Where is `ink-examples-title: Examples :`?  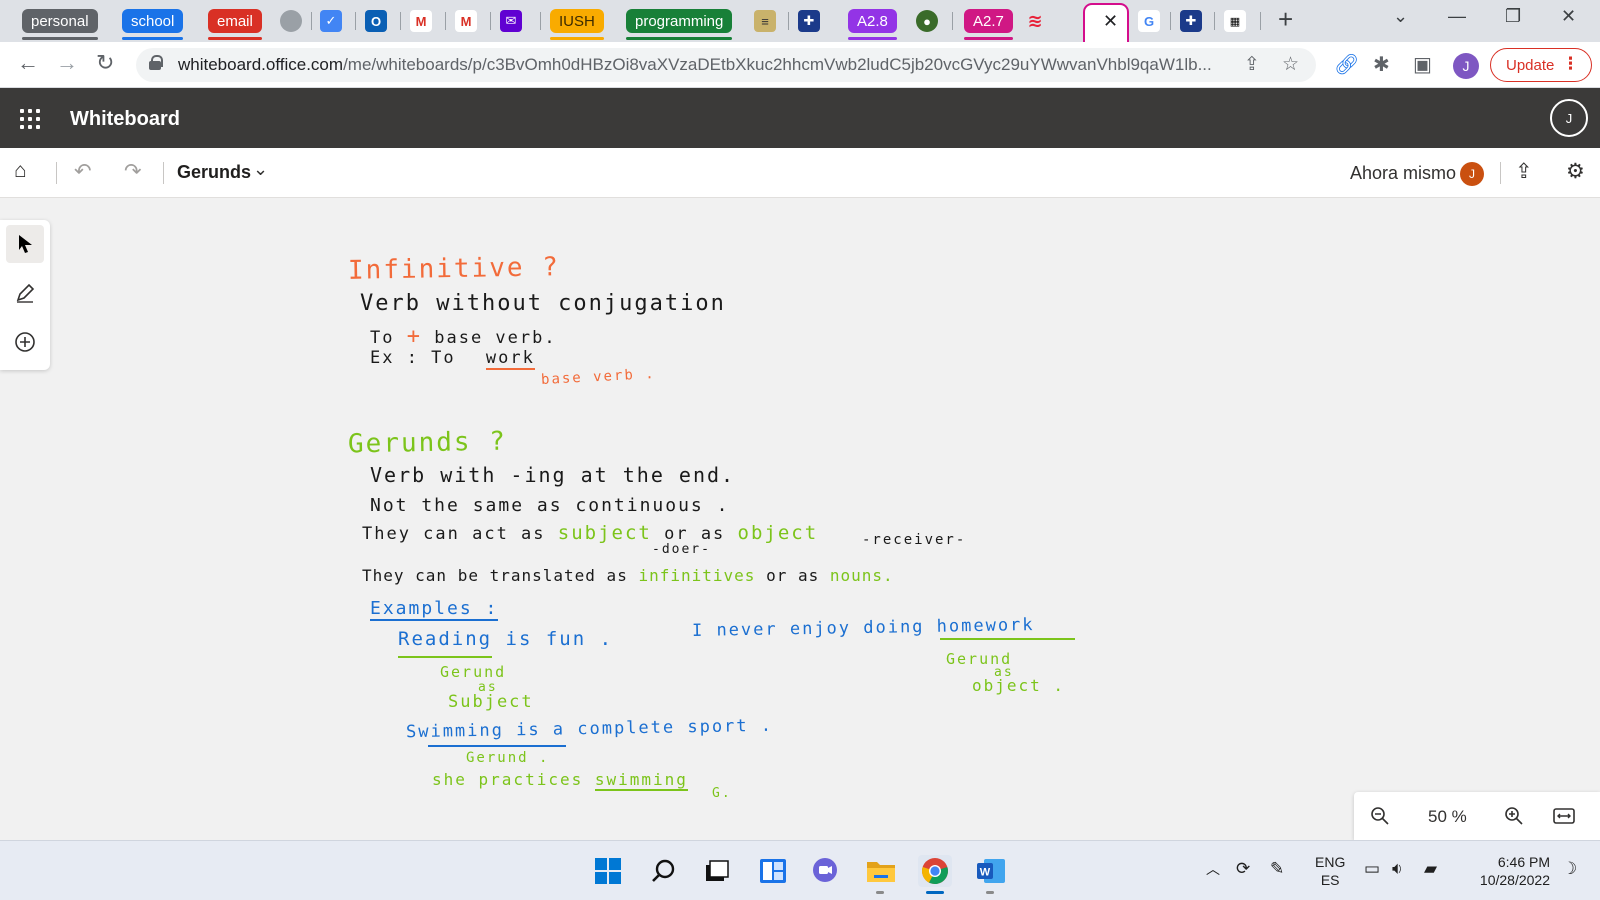 ink-examples-title: Examples : is located at coordinates (434, 609).